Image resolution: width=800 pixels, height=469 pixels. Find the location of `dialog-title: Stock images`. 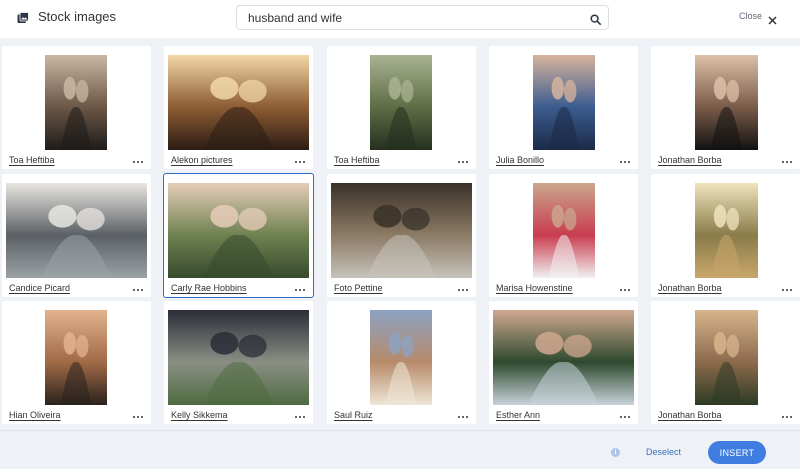

dialog-title: Stock images is located at coordinates (66, 16).